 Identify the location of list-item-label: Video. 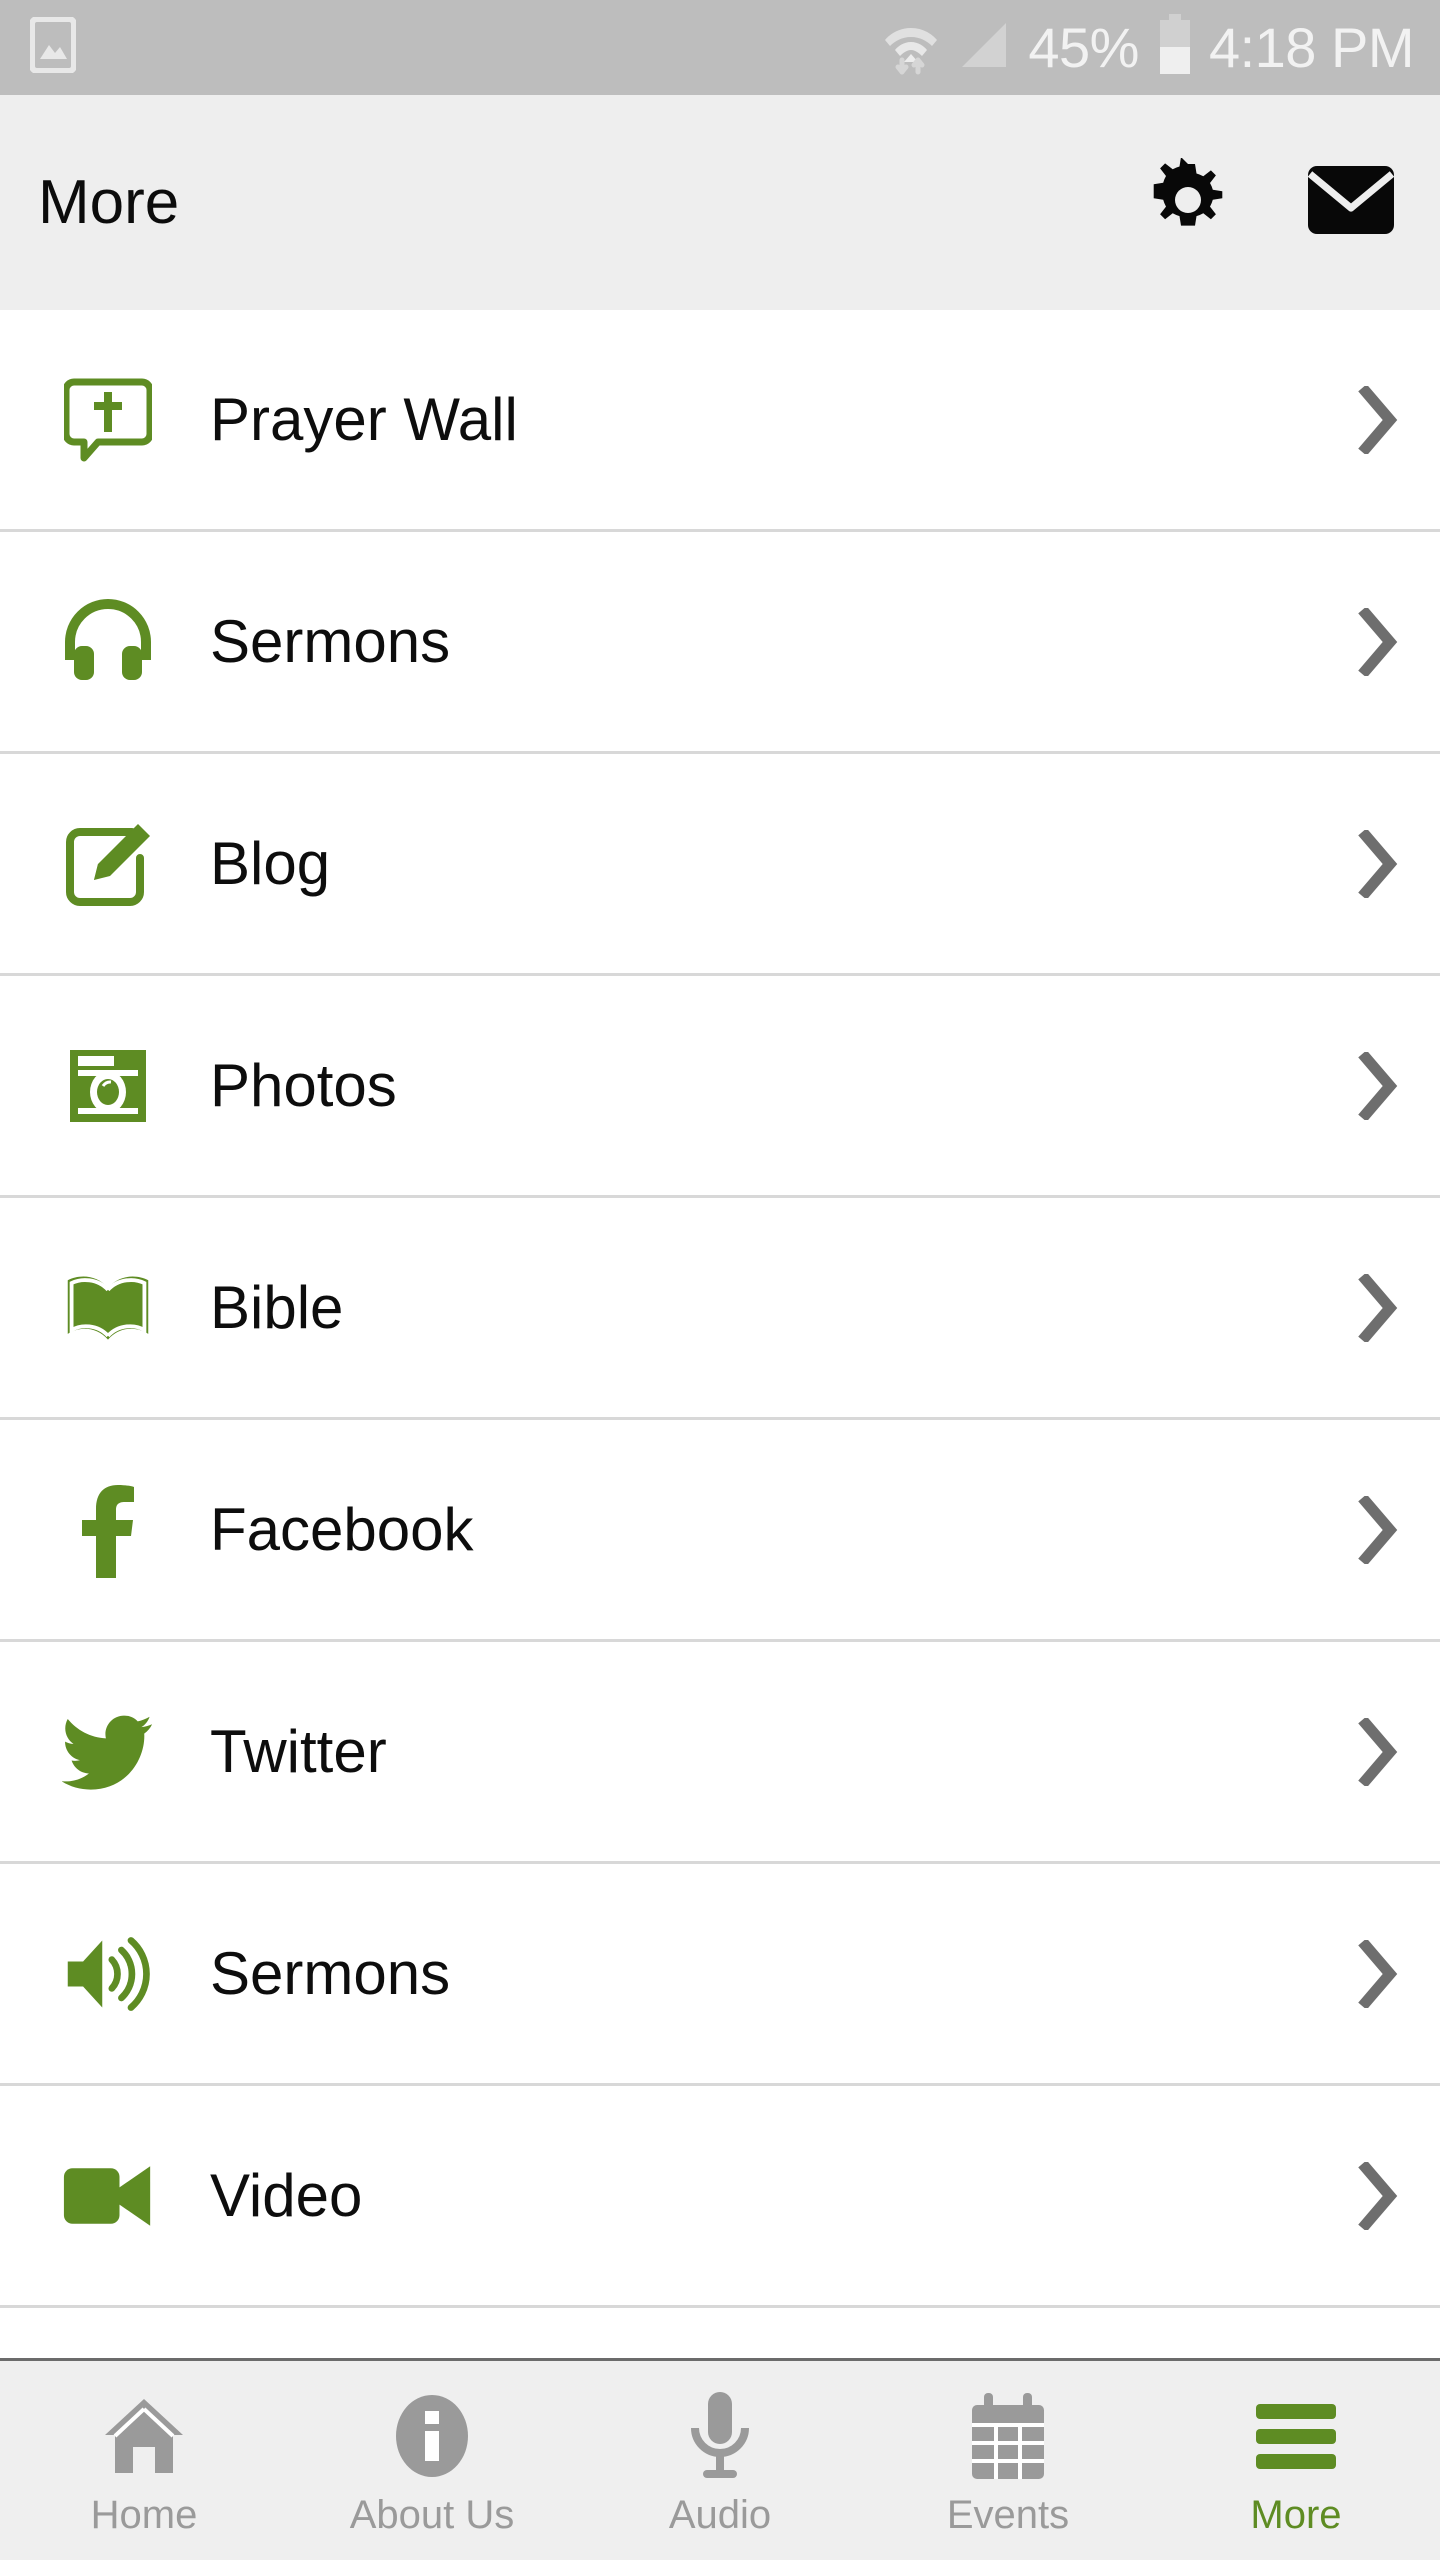
(286, 2195).